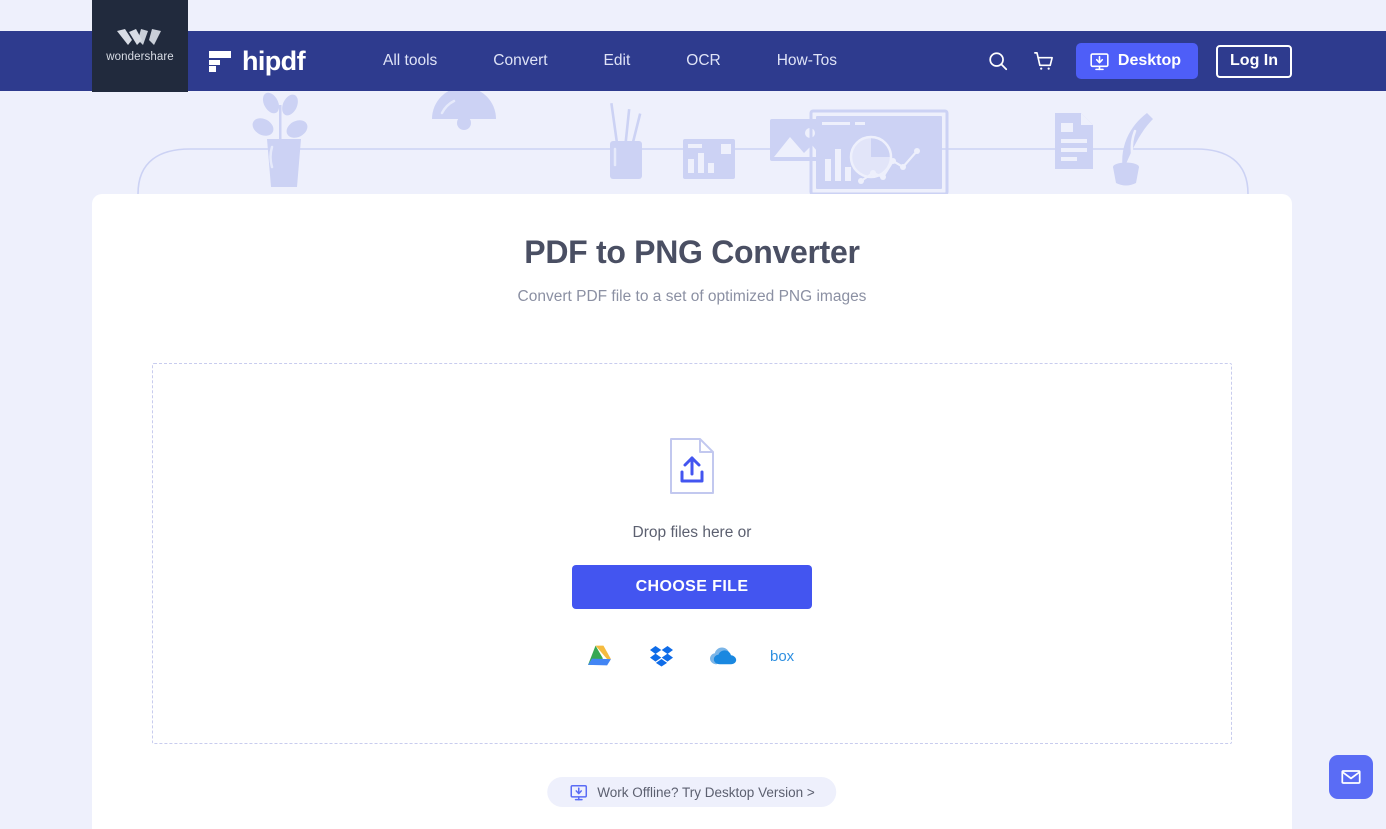 This screenshot has height=829, width=1386. I want to click on nav-link-all-tools: All tools, so click(410, 61).